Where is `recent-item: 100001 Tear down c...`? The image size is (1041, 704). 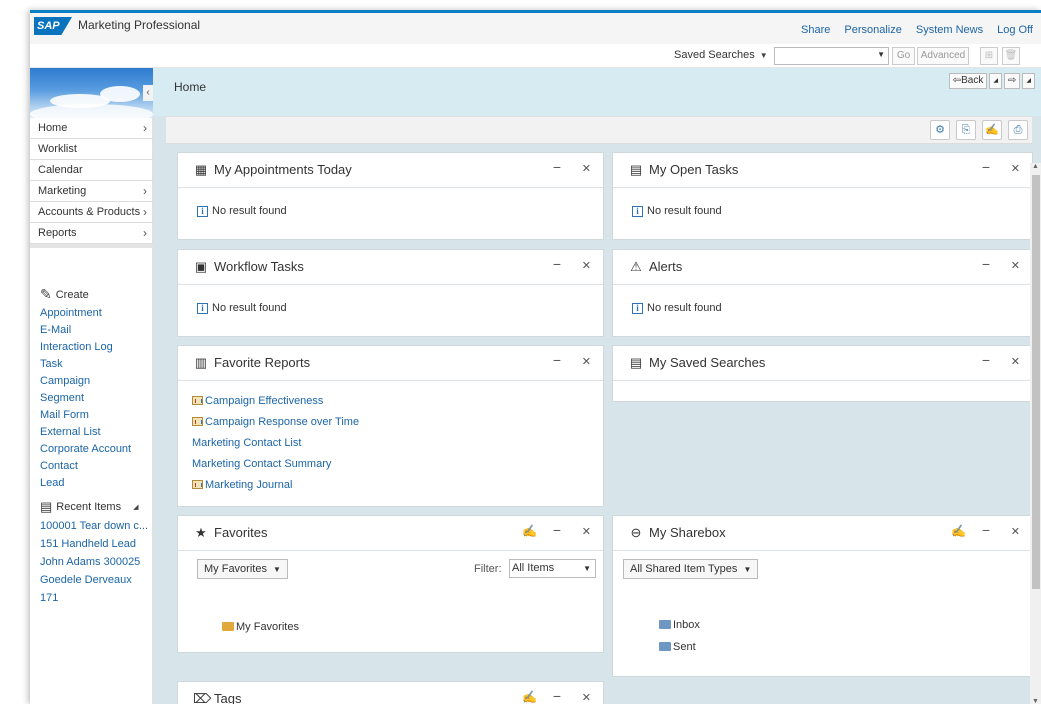
recent-item: 100001 Tear down c... is located at coordinates (94, 526).